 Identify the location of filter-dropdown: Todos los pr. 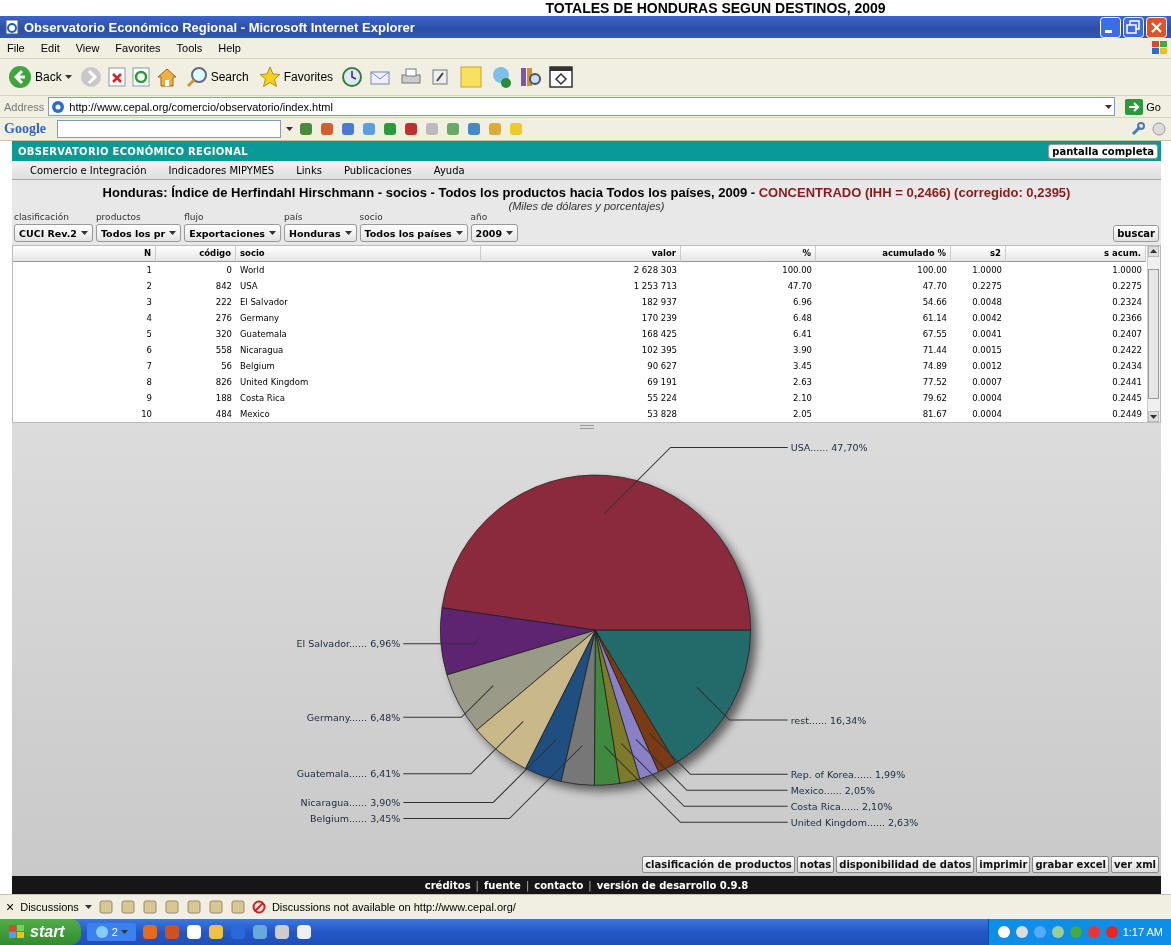
(138, 233).